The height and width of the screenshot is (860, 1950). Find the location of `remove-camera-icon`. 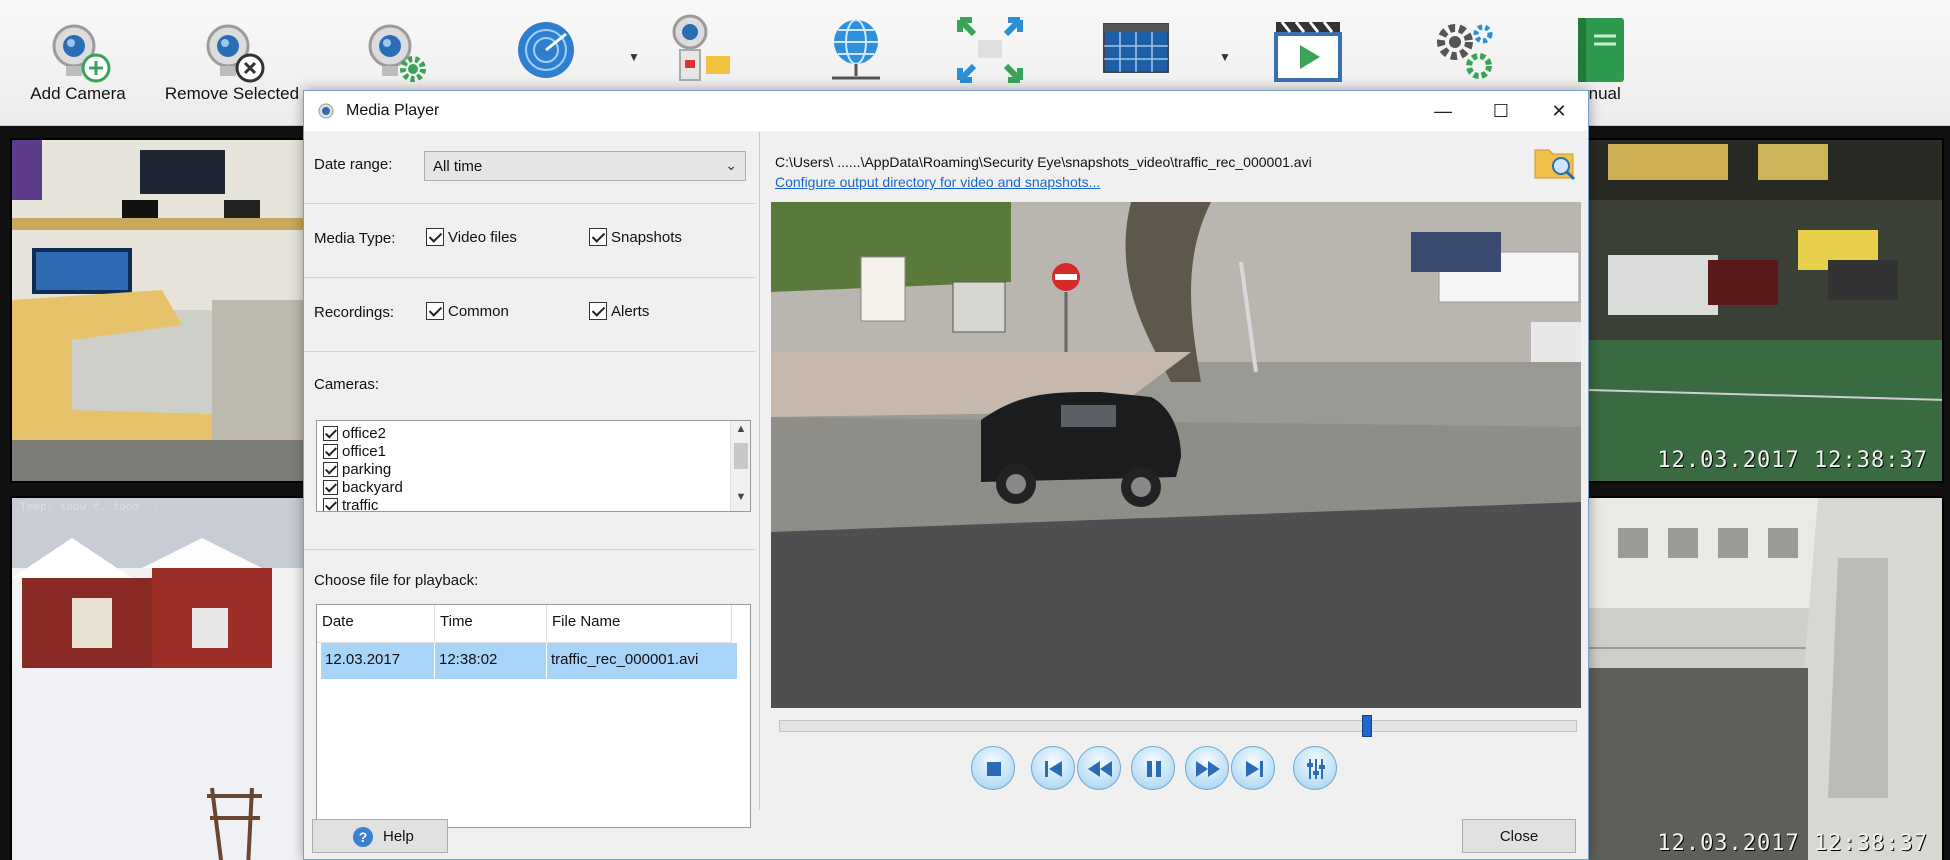

remove-camera-icon is located at coordinates (235, 53).